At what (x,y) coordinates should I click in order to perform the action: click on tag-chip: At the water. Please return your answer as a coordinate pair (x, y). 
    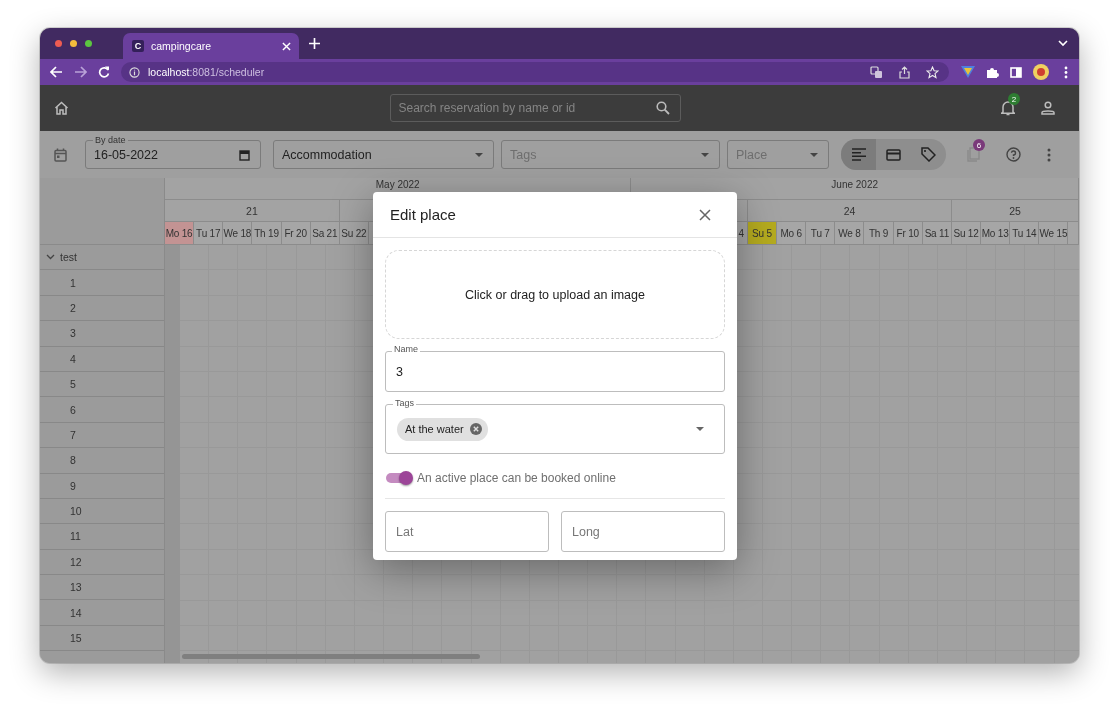
    Looking at the image, I should click on (442, 429).